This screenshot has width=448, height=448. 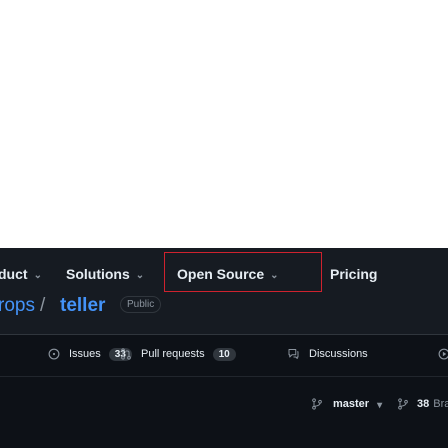 I want to click on nav-item-solutions-label: Solutions, so click(x=98, y=274).